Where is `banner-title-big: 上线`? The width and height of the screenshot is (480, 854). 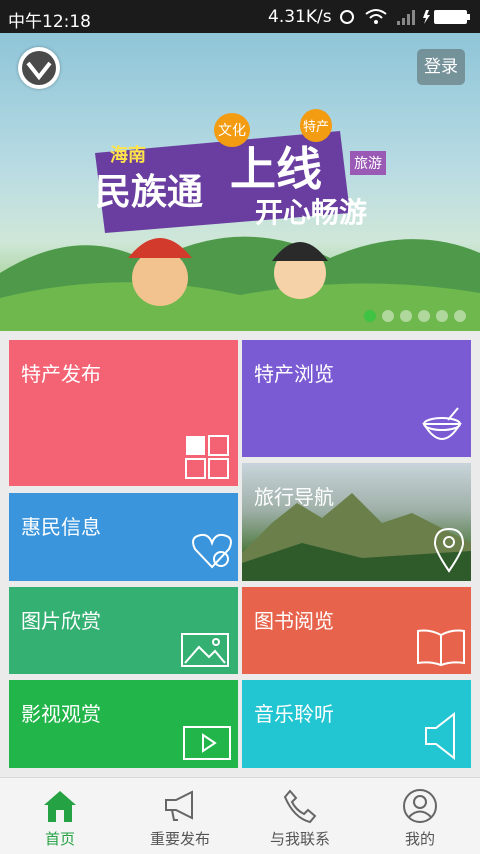
banner-title-big: 上线 is located at coordinates (276, 169).